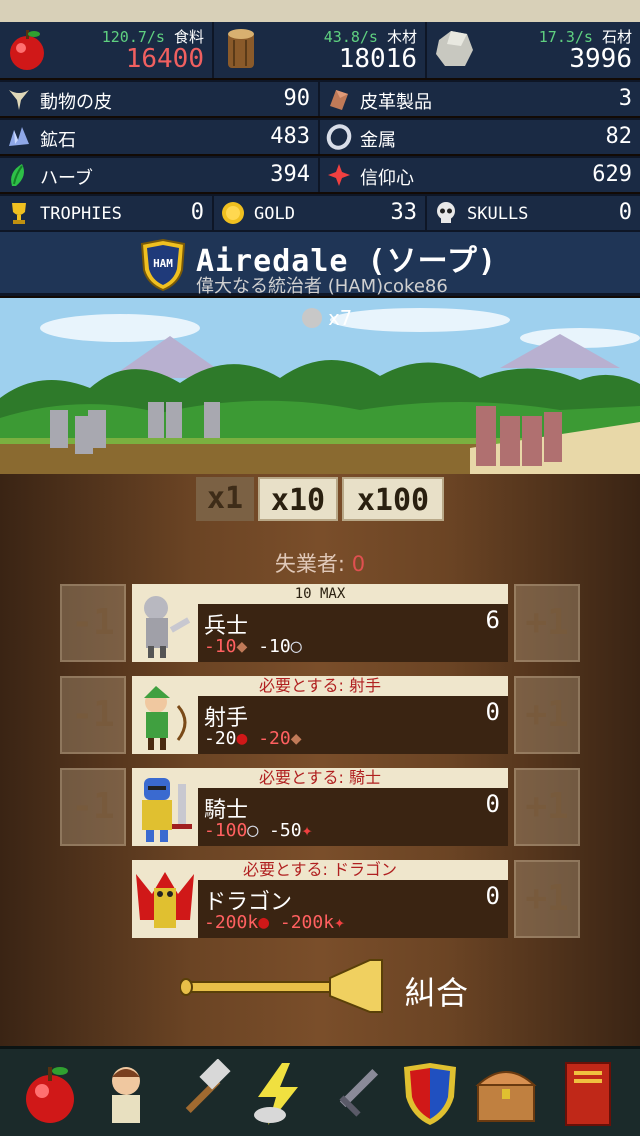 This screenshot has height=1136, width=640. I want to click on archer-minus-button: -1, so click(93, 715).